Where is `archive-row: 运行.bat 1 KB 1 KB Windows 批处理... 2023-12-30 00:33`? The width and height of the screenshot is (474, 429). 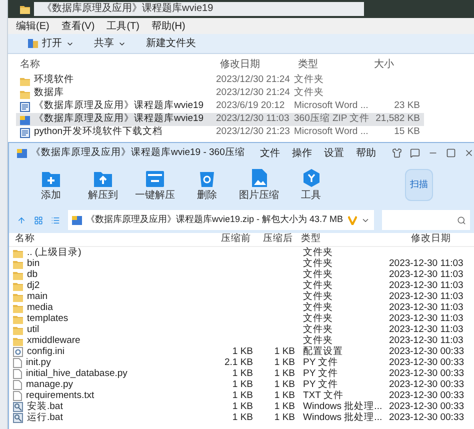
archive-row: 运行.bat 1 KB 1 KB Windows 批处理... 2023-12-30 00:33 is located at coordinates (241, 417).